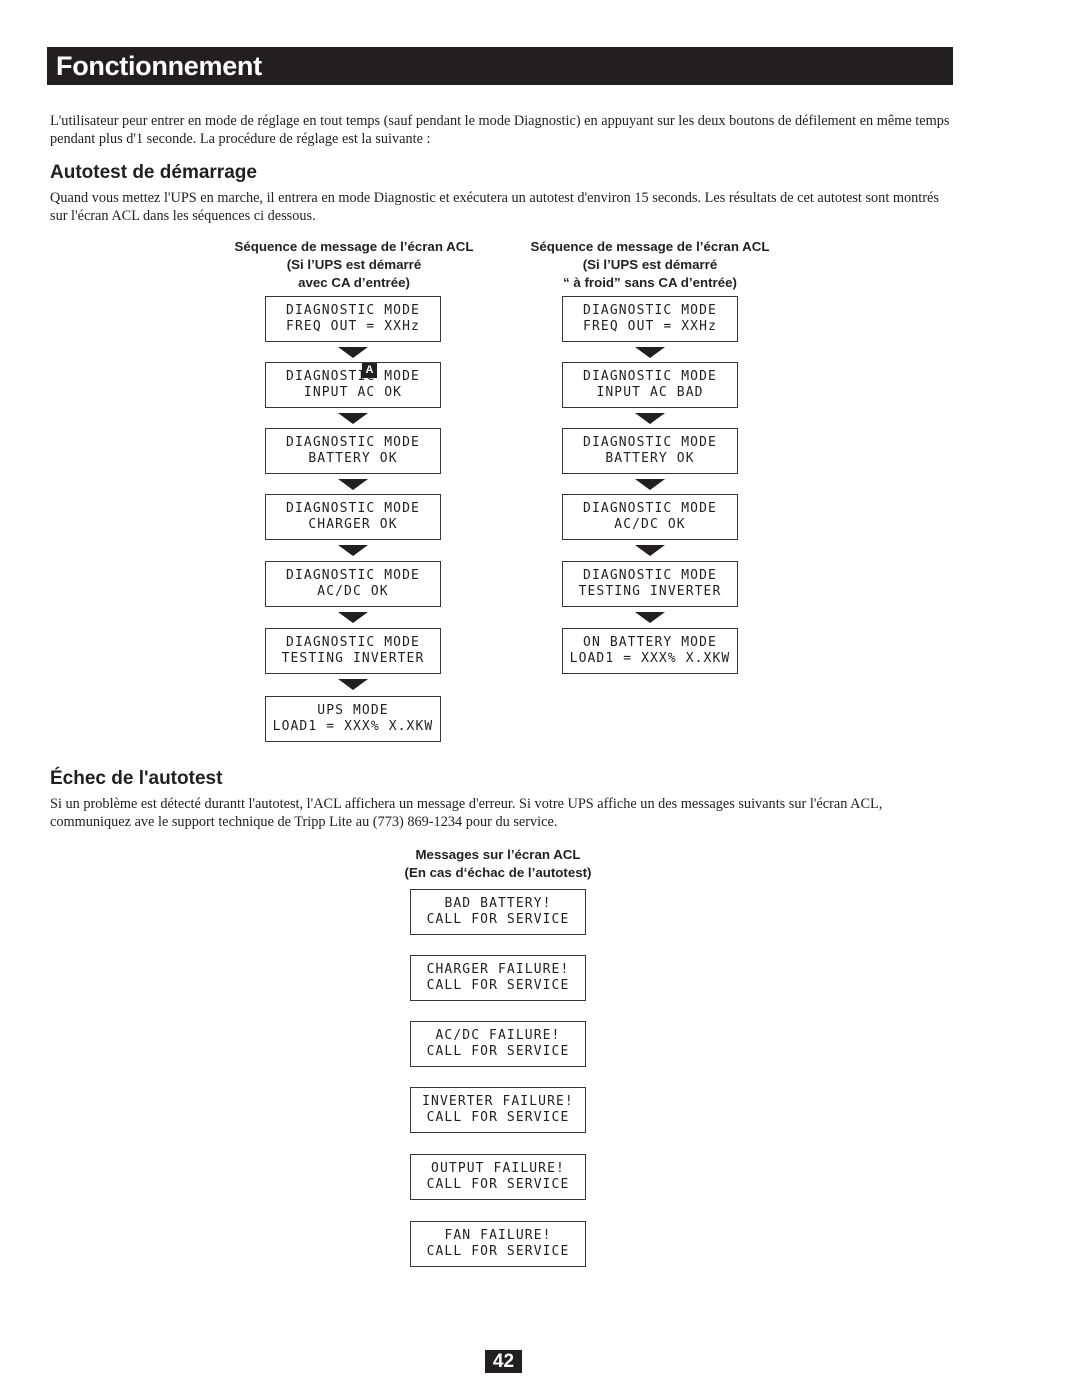 The image size is (1080, 1397). What do you see at coordinates (353, 392) in the screenshot?
I see `lcd-line: INPUT AC OK` at bounding box center [353, 392].